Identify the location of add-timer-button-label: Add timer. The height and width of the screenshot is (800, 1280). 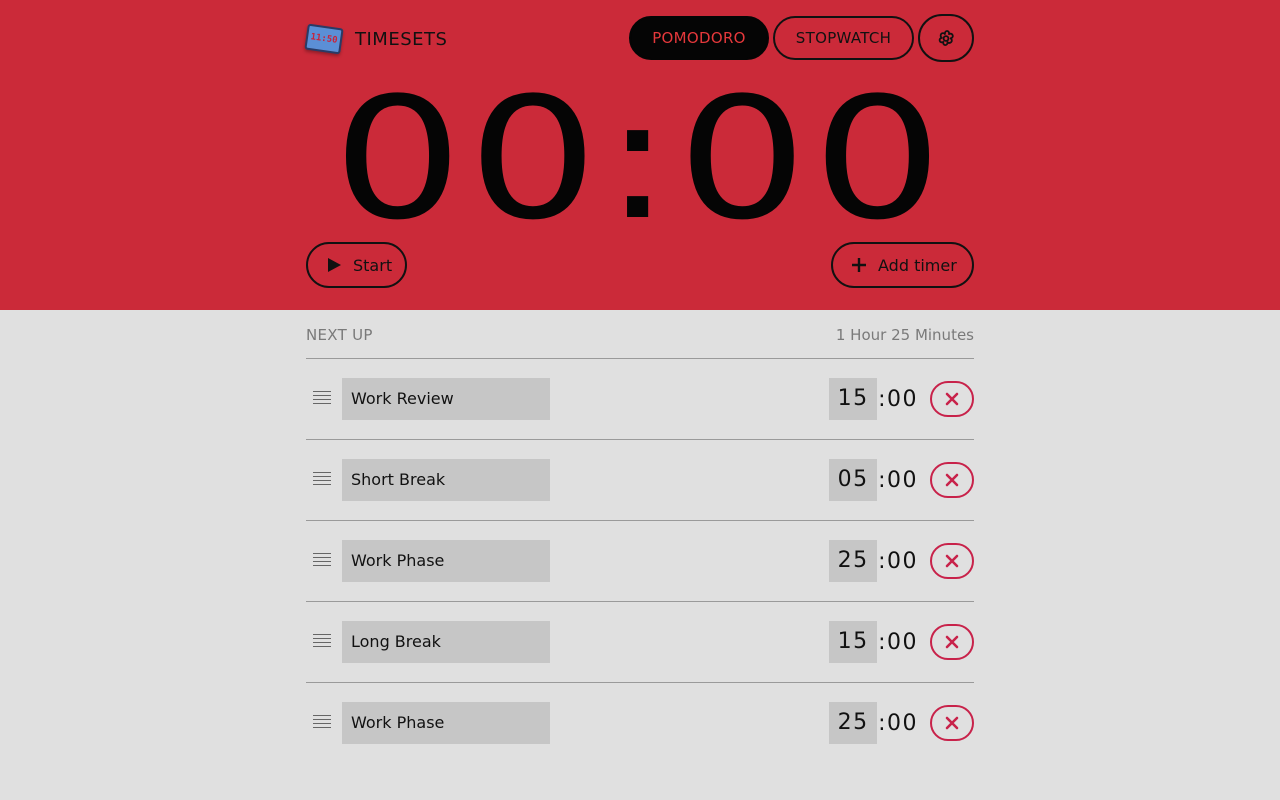
(917, 265).